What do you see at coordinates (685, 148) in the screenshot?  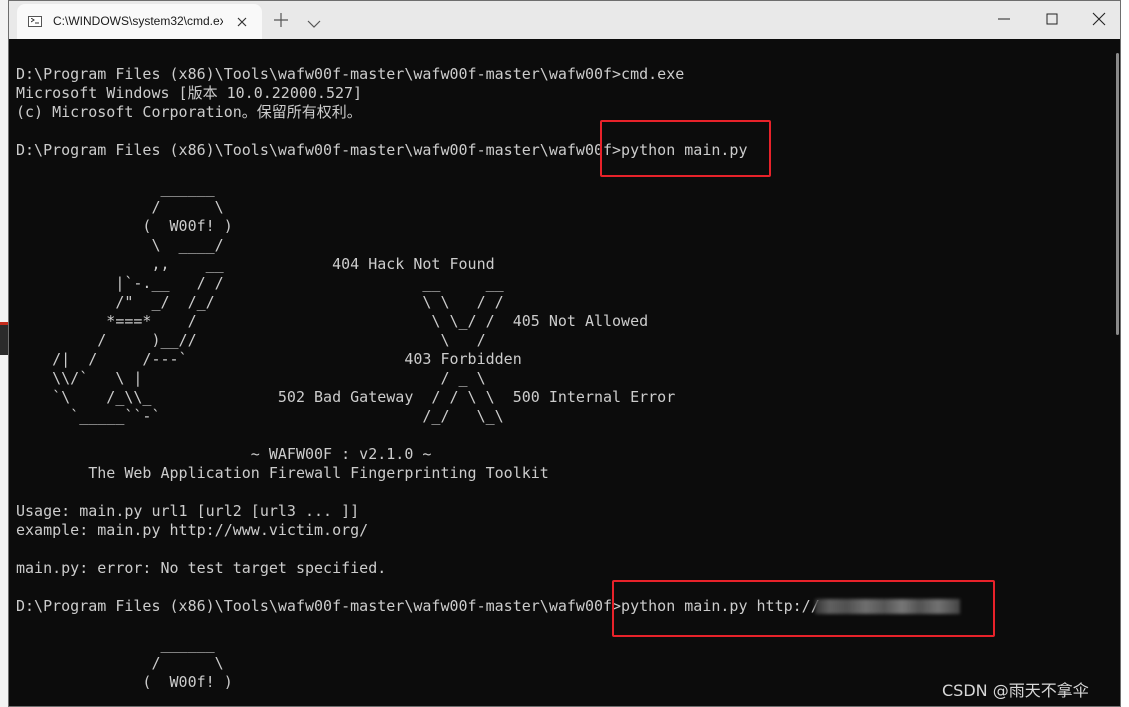 I see `highlight-box` at bounding box center [685, 148].